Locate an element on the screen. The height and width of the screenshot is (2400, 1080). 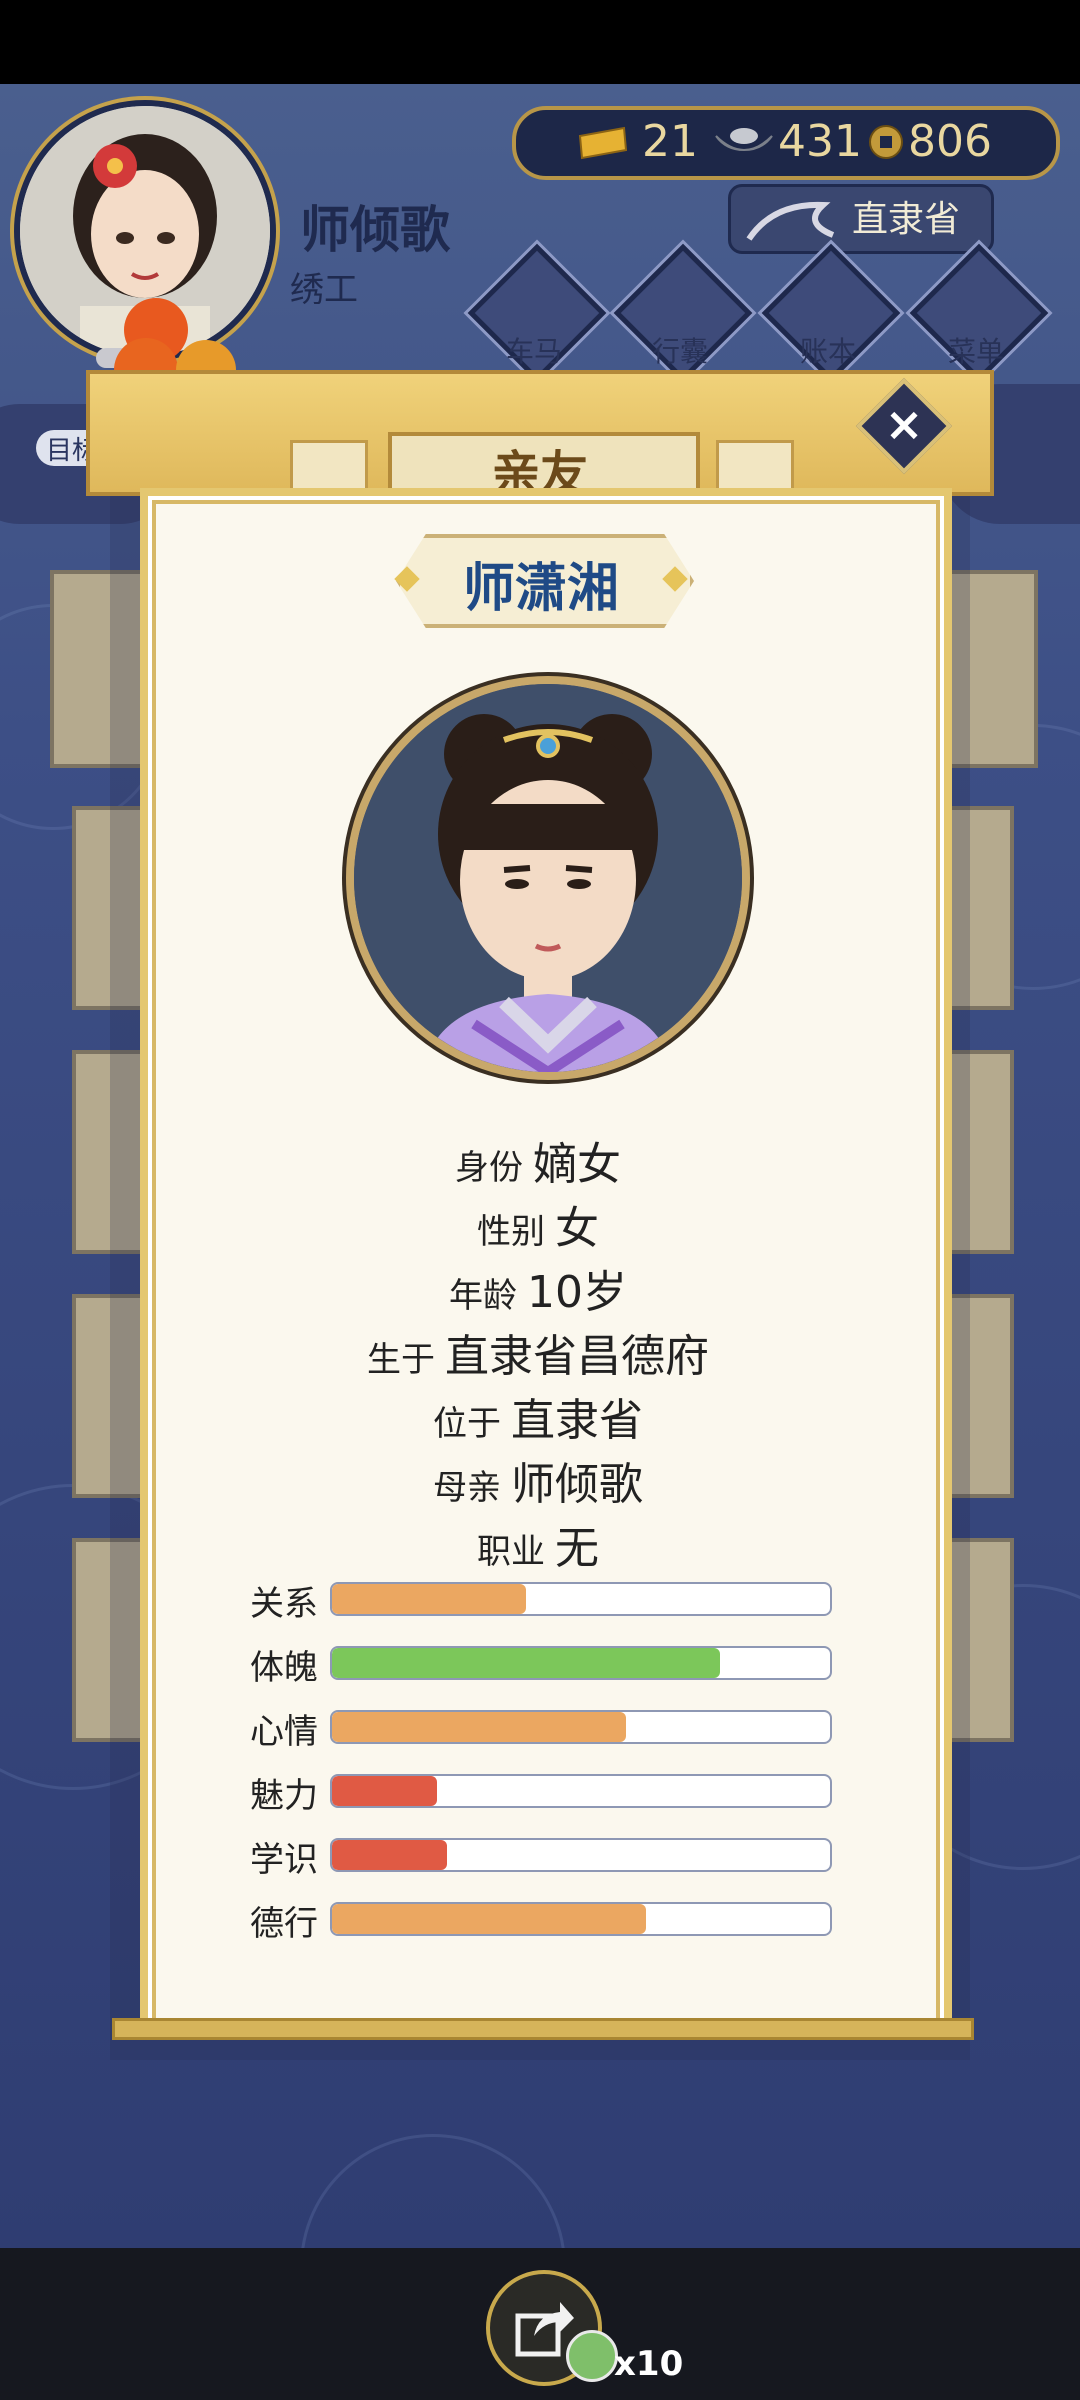
jade-coin-icon is located at coordinates (592, 2356).